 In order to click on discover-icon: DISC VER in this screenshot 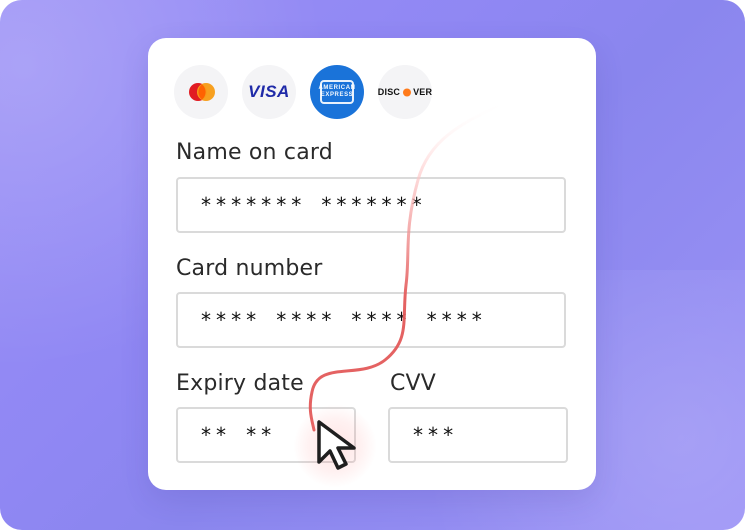, I will do `click(405, 92)`.